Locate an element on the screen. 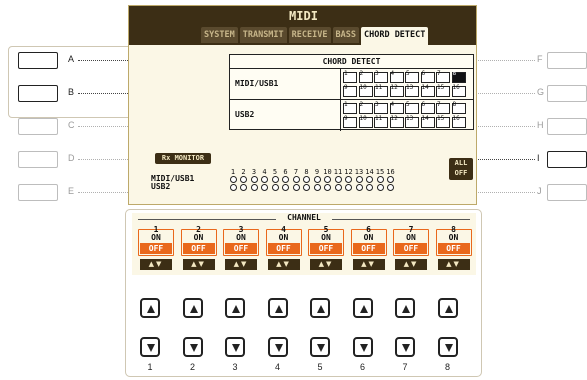 Image resolution: width=587 pixels, height=380 pixels. tab-receive: RECEIVE is located at coordinates (309, 35).